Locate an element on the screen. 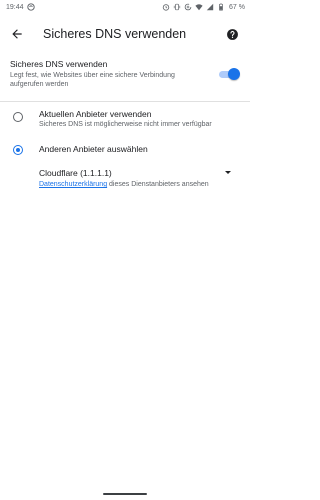  dropdown-arrow-icon is located at coordinates (228, 172).